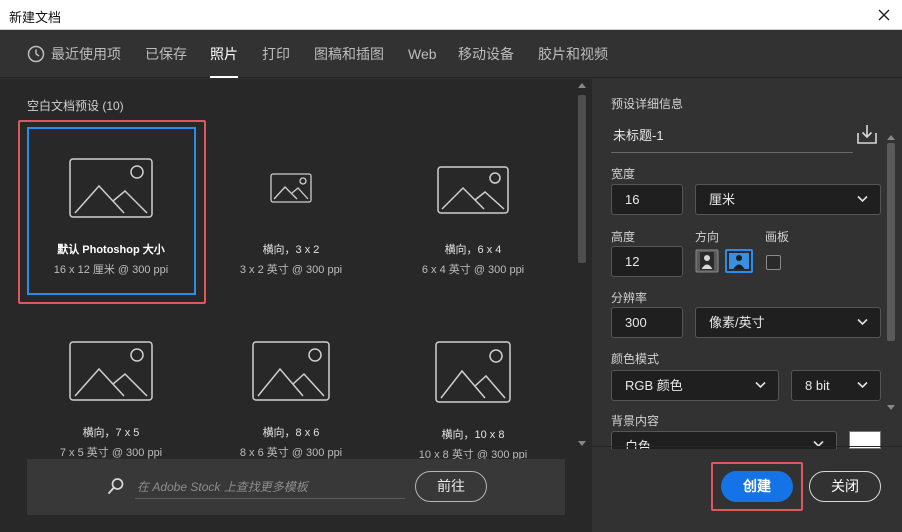 The image size is (902, 532). Describe the element at coordinates (635, 421) in the screenshot. I see `background-label: 背景内容` at that location.